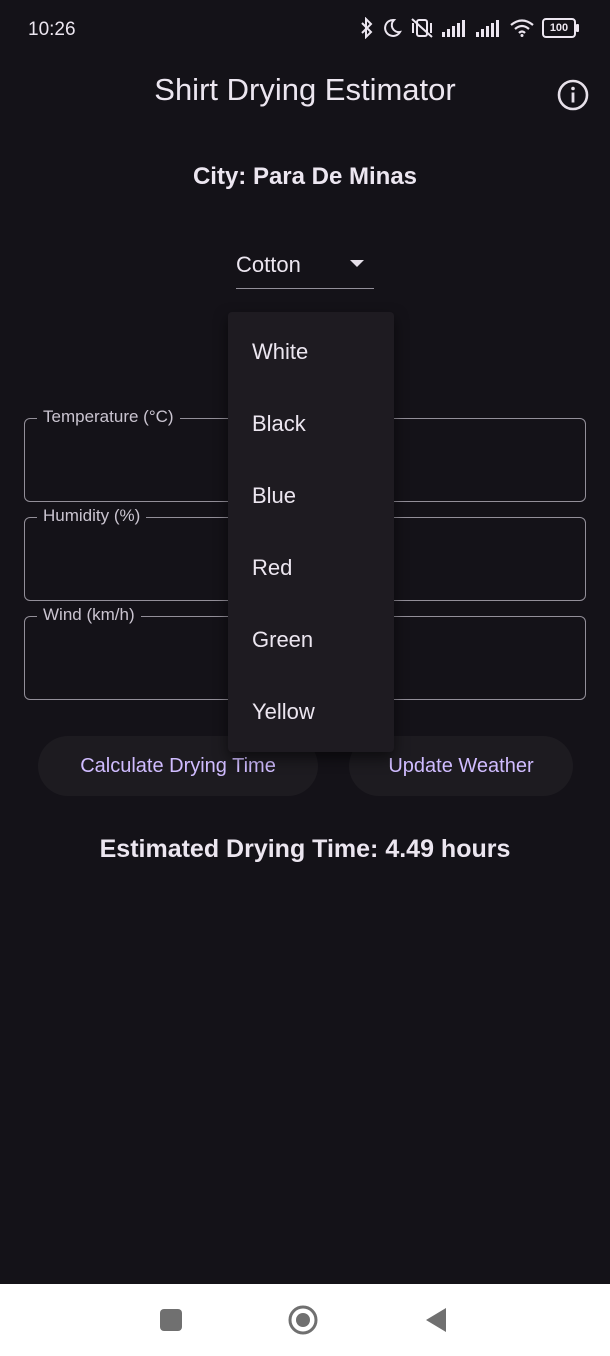 The image size is (610, 1356). Describe the element at coordinates (280, 352) in the screenshot. I see `menu-item-white: White` at that location.